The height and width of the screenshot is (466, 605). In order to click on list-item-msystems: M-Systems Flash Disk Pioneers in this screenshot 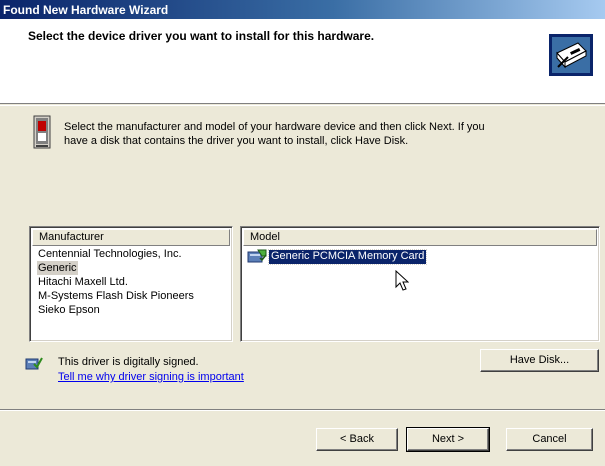, I will do `click(116, 296)`.